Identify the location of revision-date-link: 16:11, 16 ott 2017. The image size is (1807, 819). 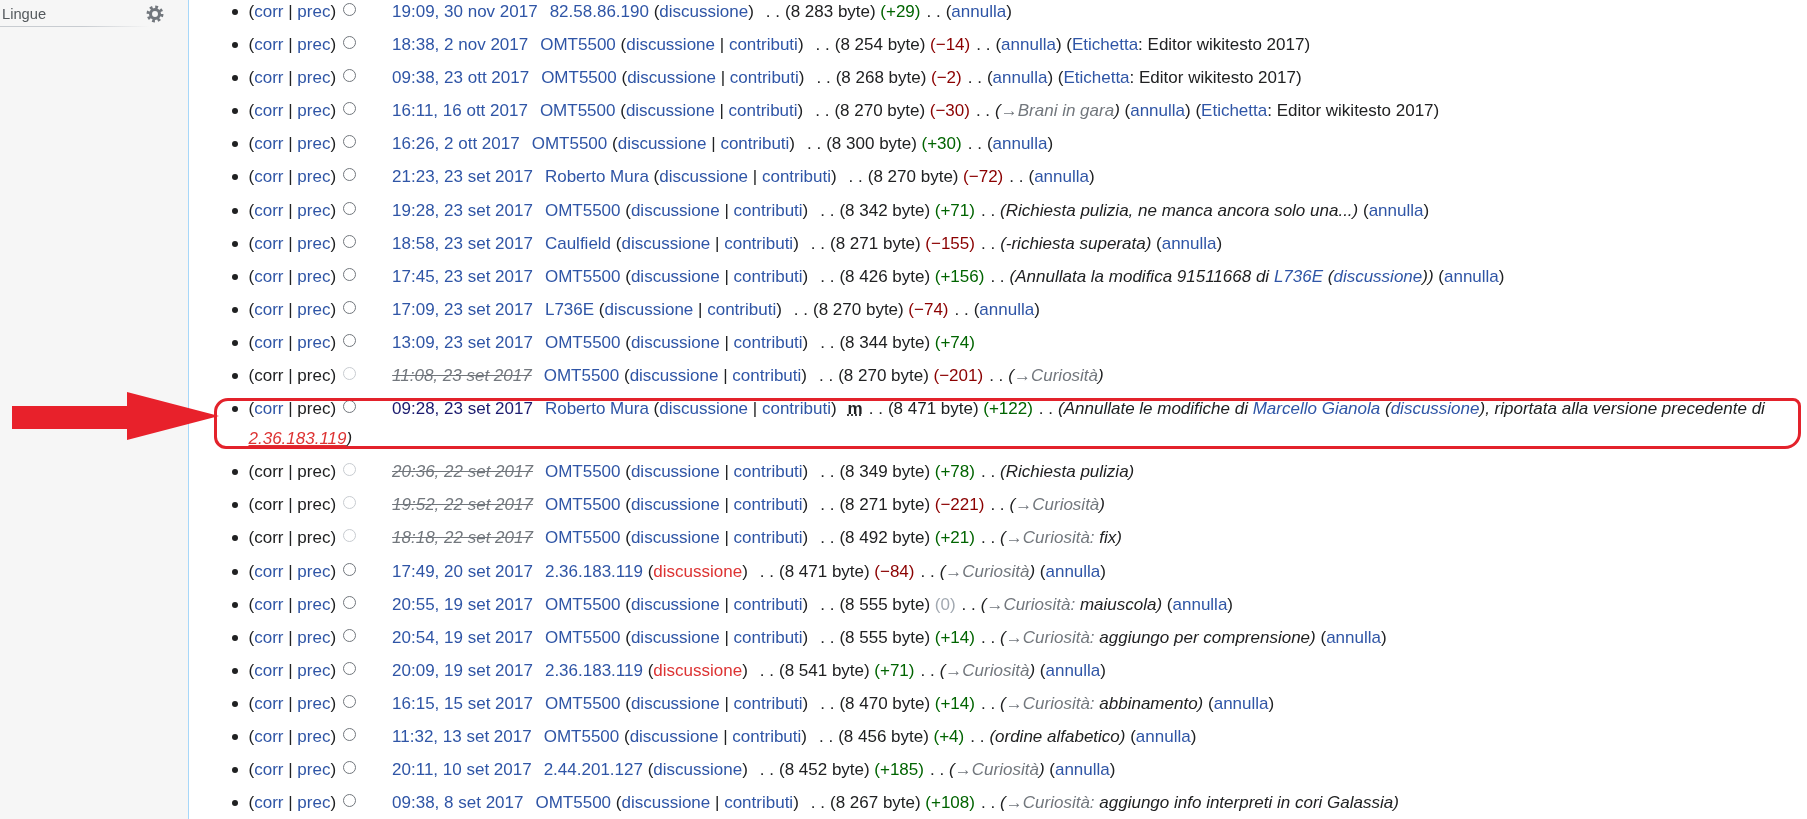
(460, 111).